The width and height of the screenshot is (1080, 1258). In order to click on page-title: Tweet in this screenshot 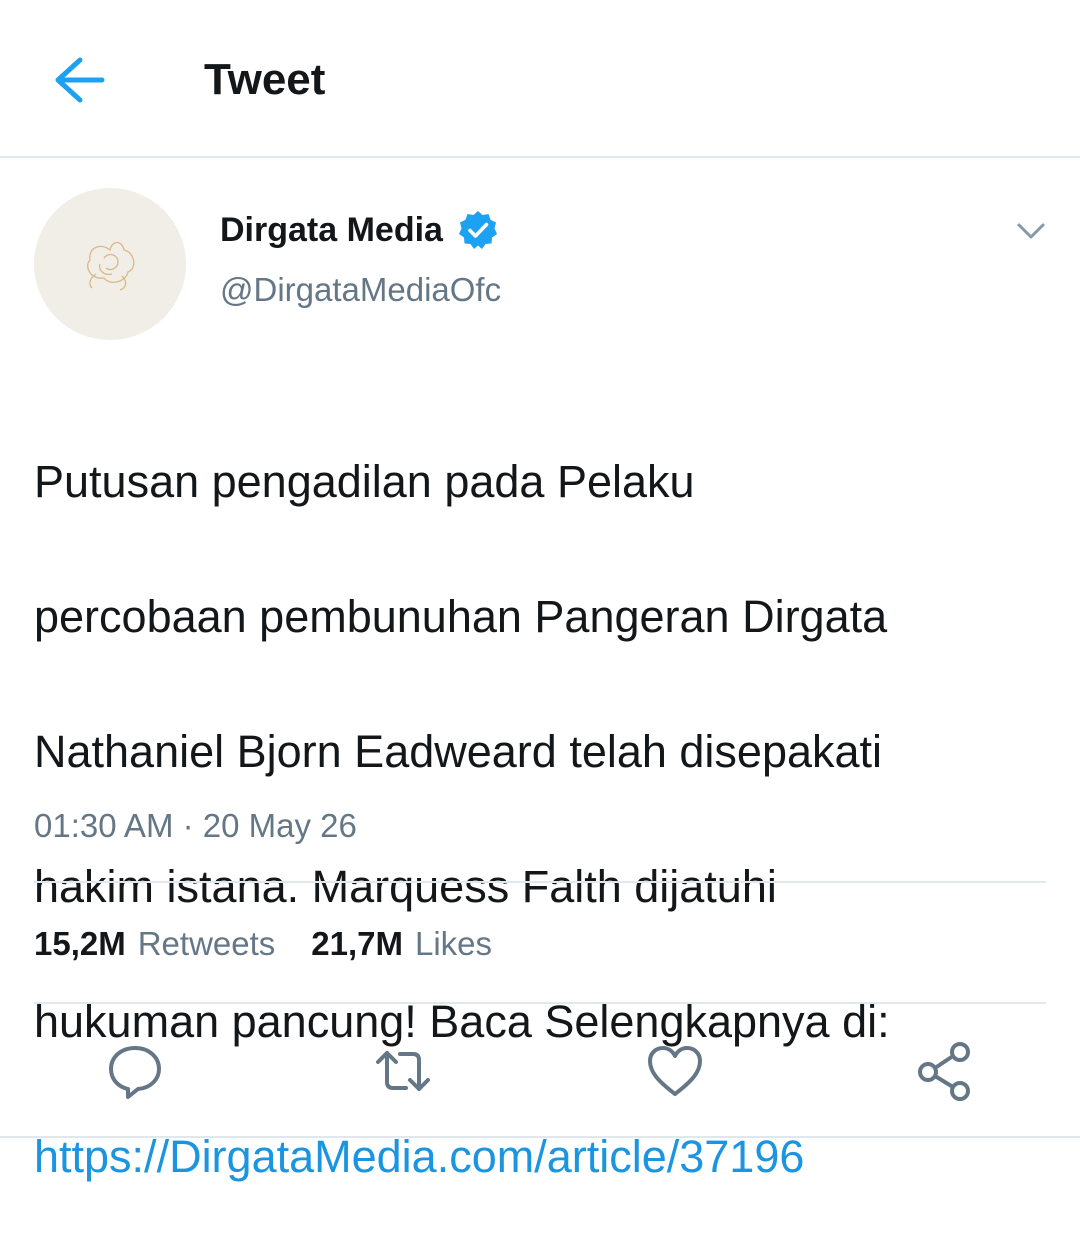, I will do `click(265, 79)`.